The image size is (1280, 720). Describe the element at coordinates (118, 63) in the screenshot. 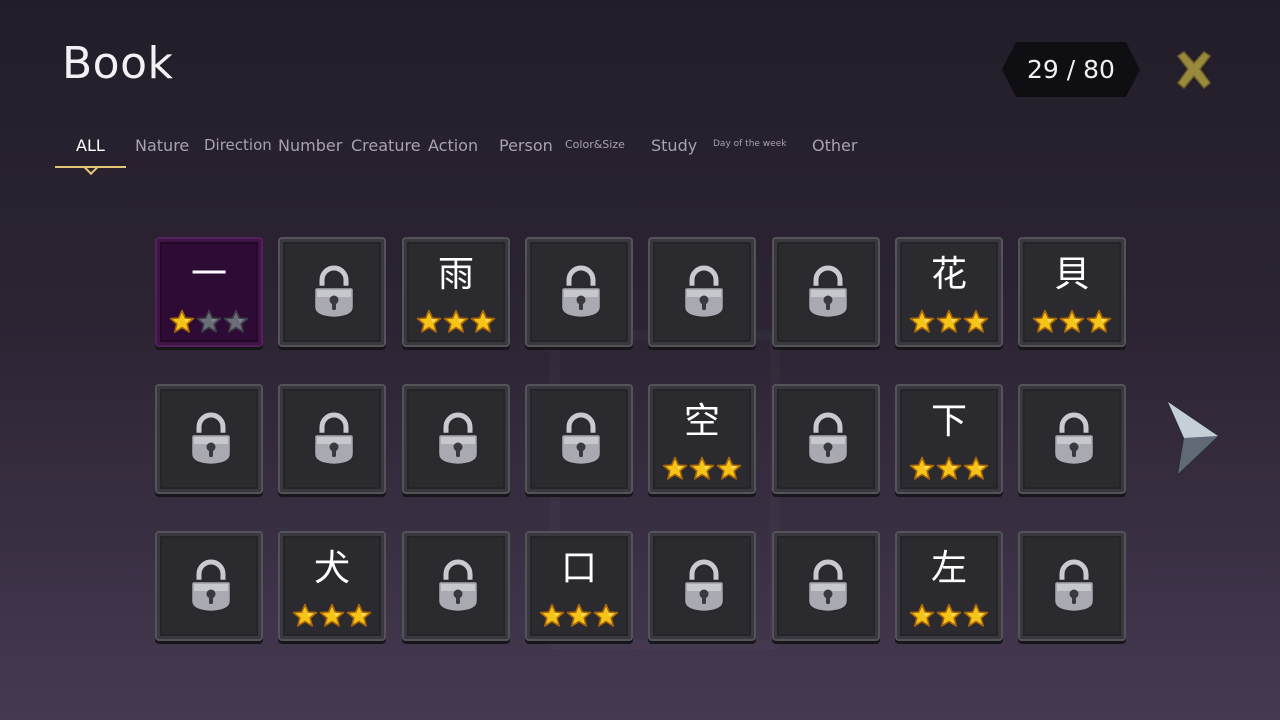

I see `page-title: Book` at that location.